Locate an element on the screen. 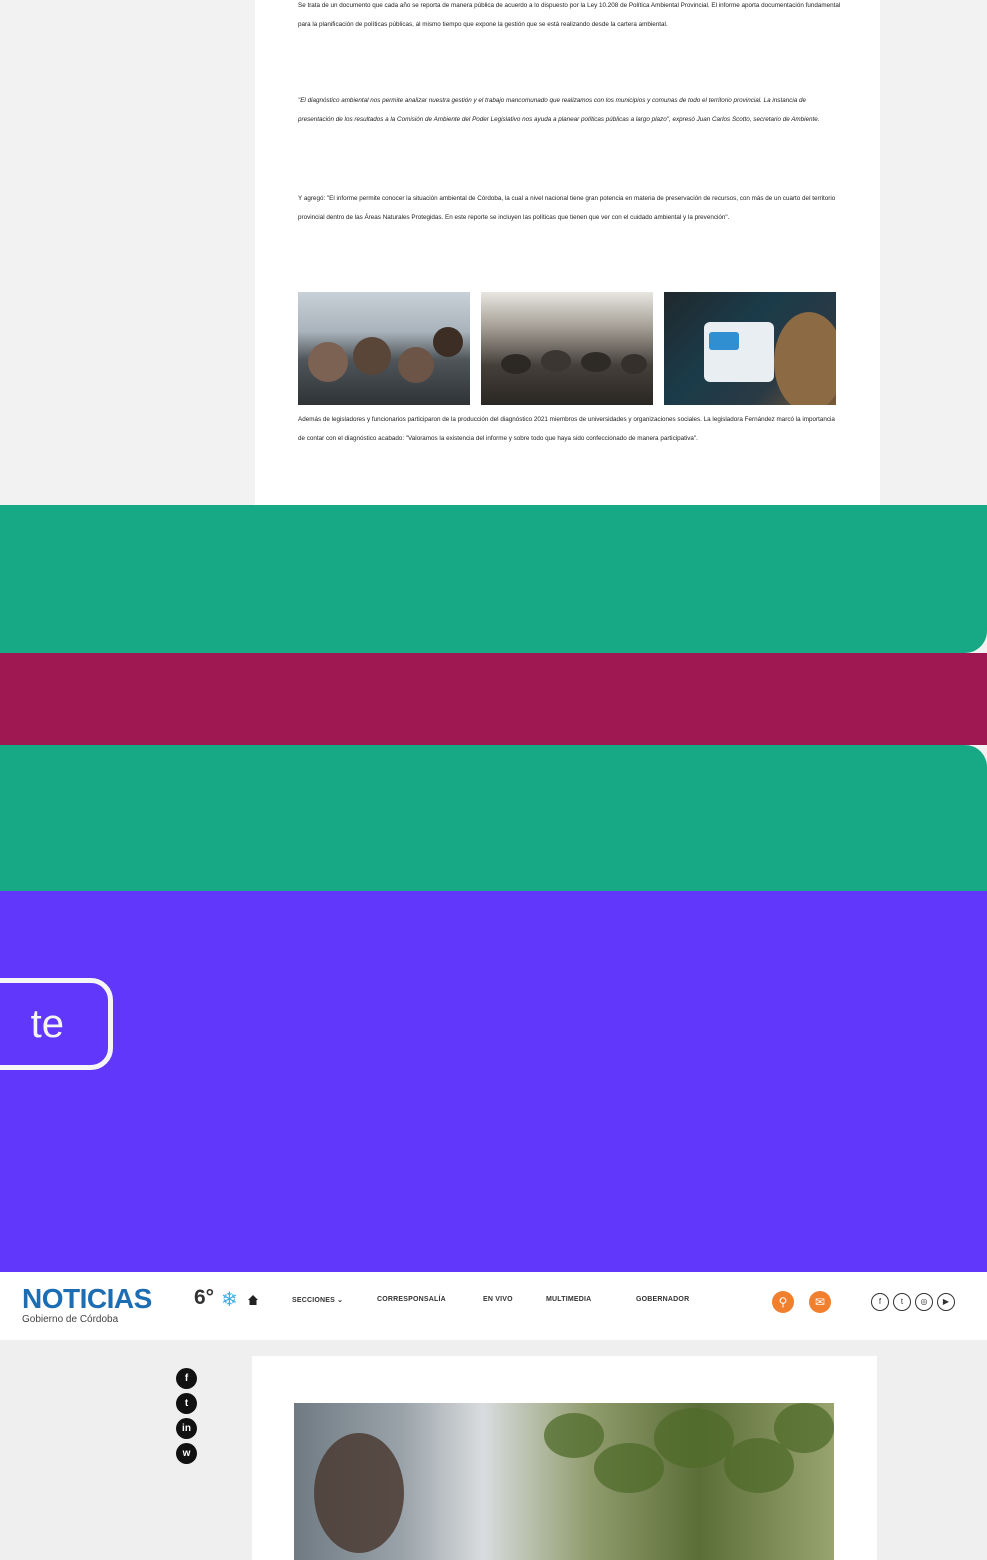 The width and height of the screenshot is (987, 1560). search-button: ⚲ is located at coordinates (783, 1302).